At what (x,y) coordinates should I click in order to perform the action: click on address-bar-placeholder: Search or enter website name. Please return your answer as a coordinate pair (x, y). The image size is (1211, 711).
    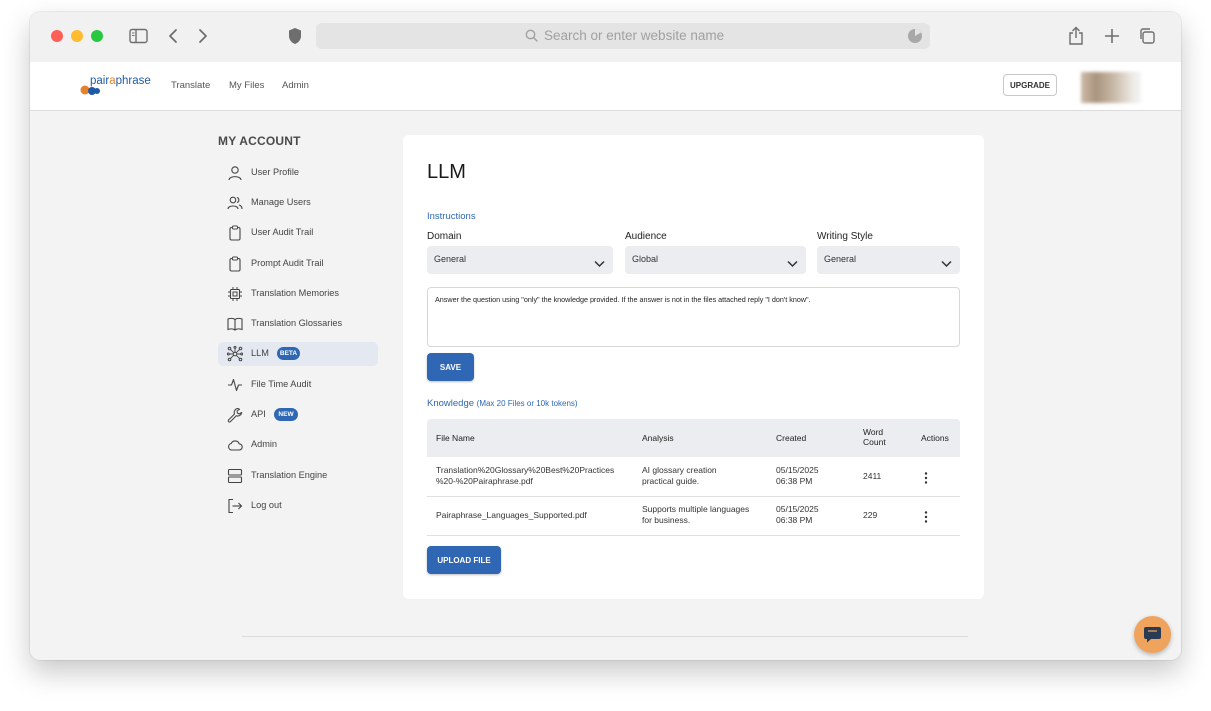
    Looking at the image, I should click on (634, 35).